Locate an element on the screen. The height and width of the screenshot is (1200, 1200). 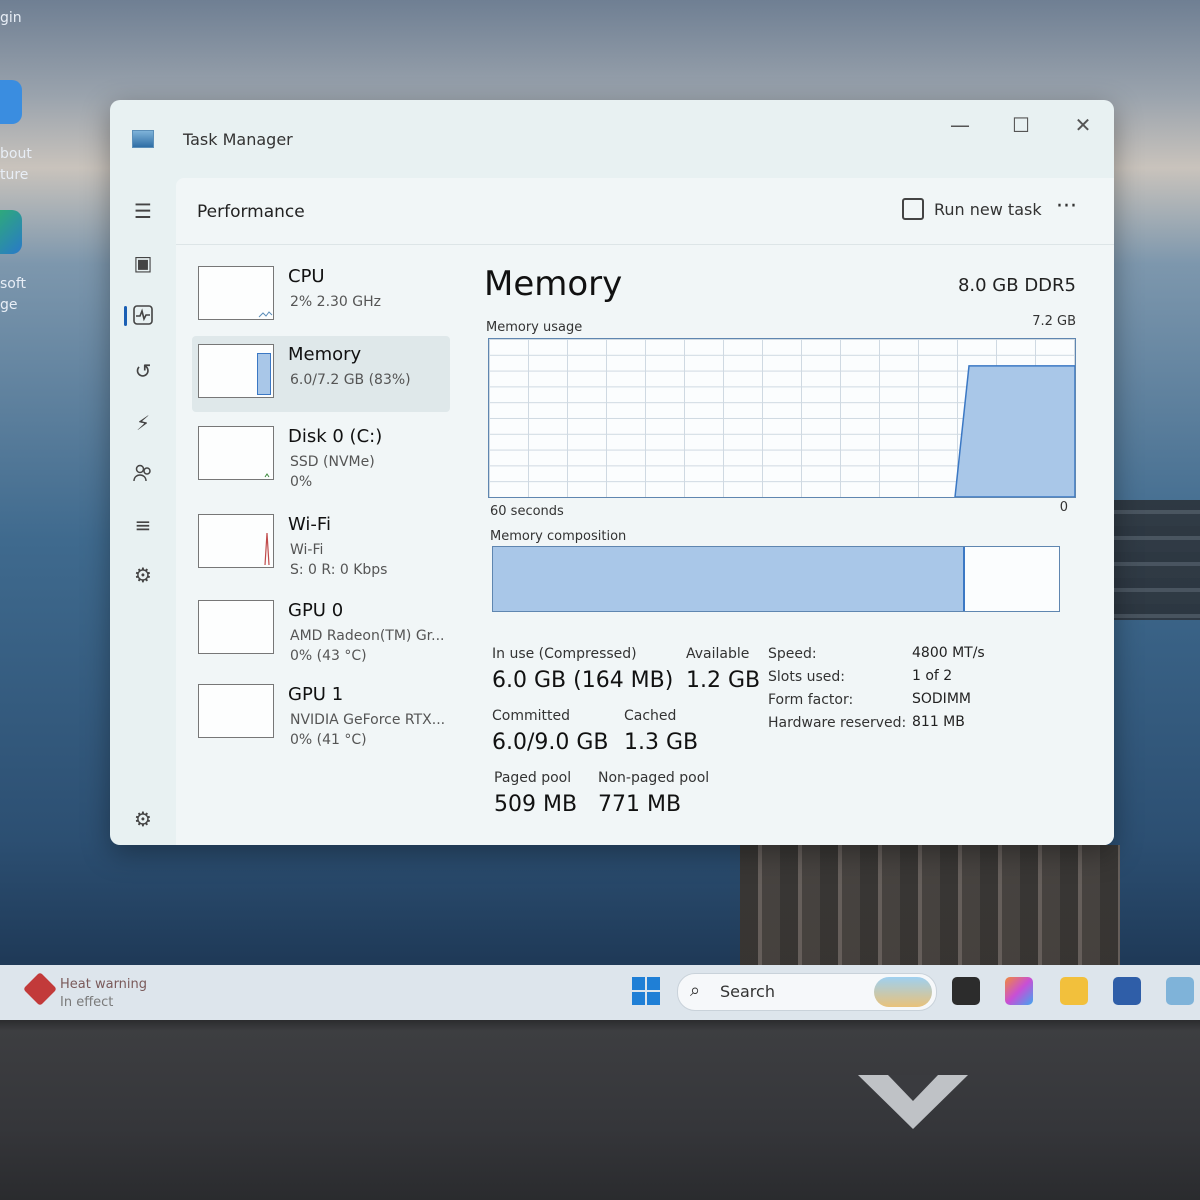
taskbar: Heat warning In effect ⌕ Search is located at coordinates (600, 992).